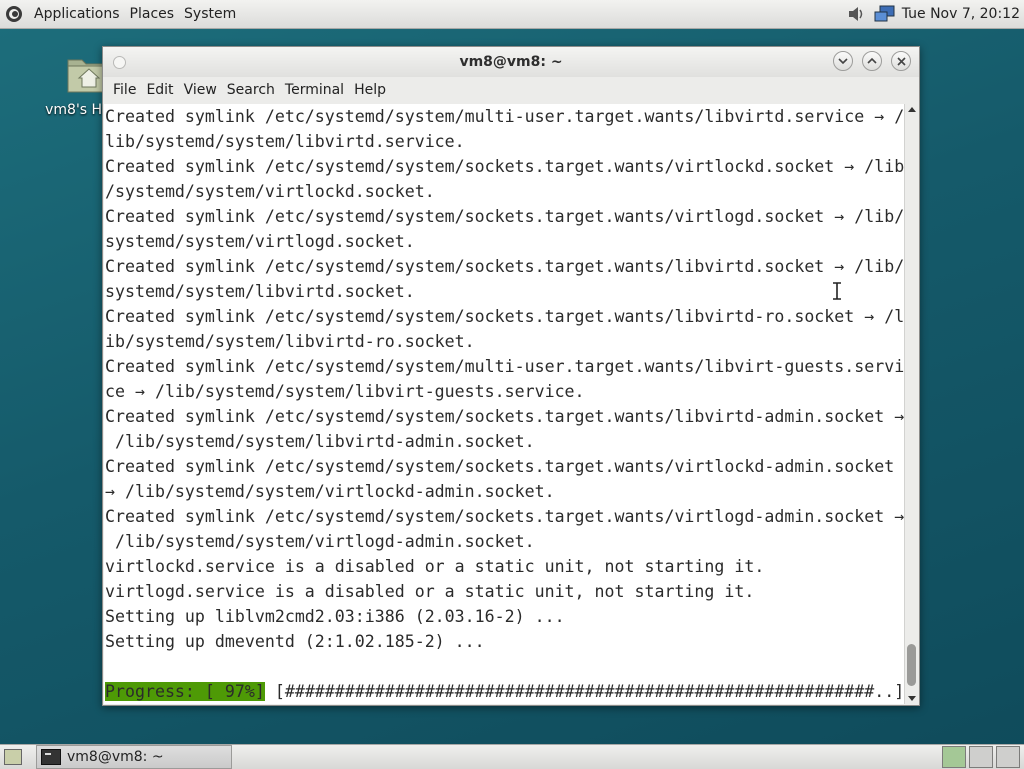 Image resolution: width=1024 pixels, height=769 pixels. I want to click on text-cursor-icon, so click(837, 291).